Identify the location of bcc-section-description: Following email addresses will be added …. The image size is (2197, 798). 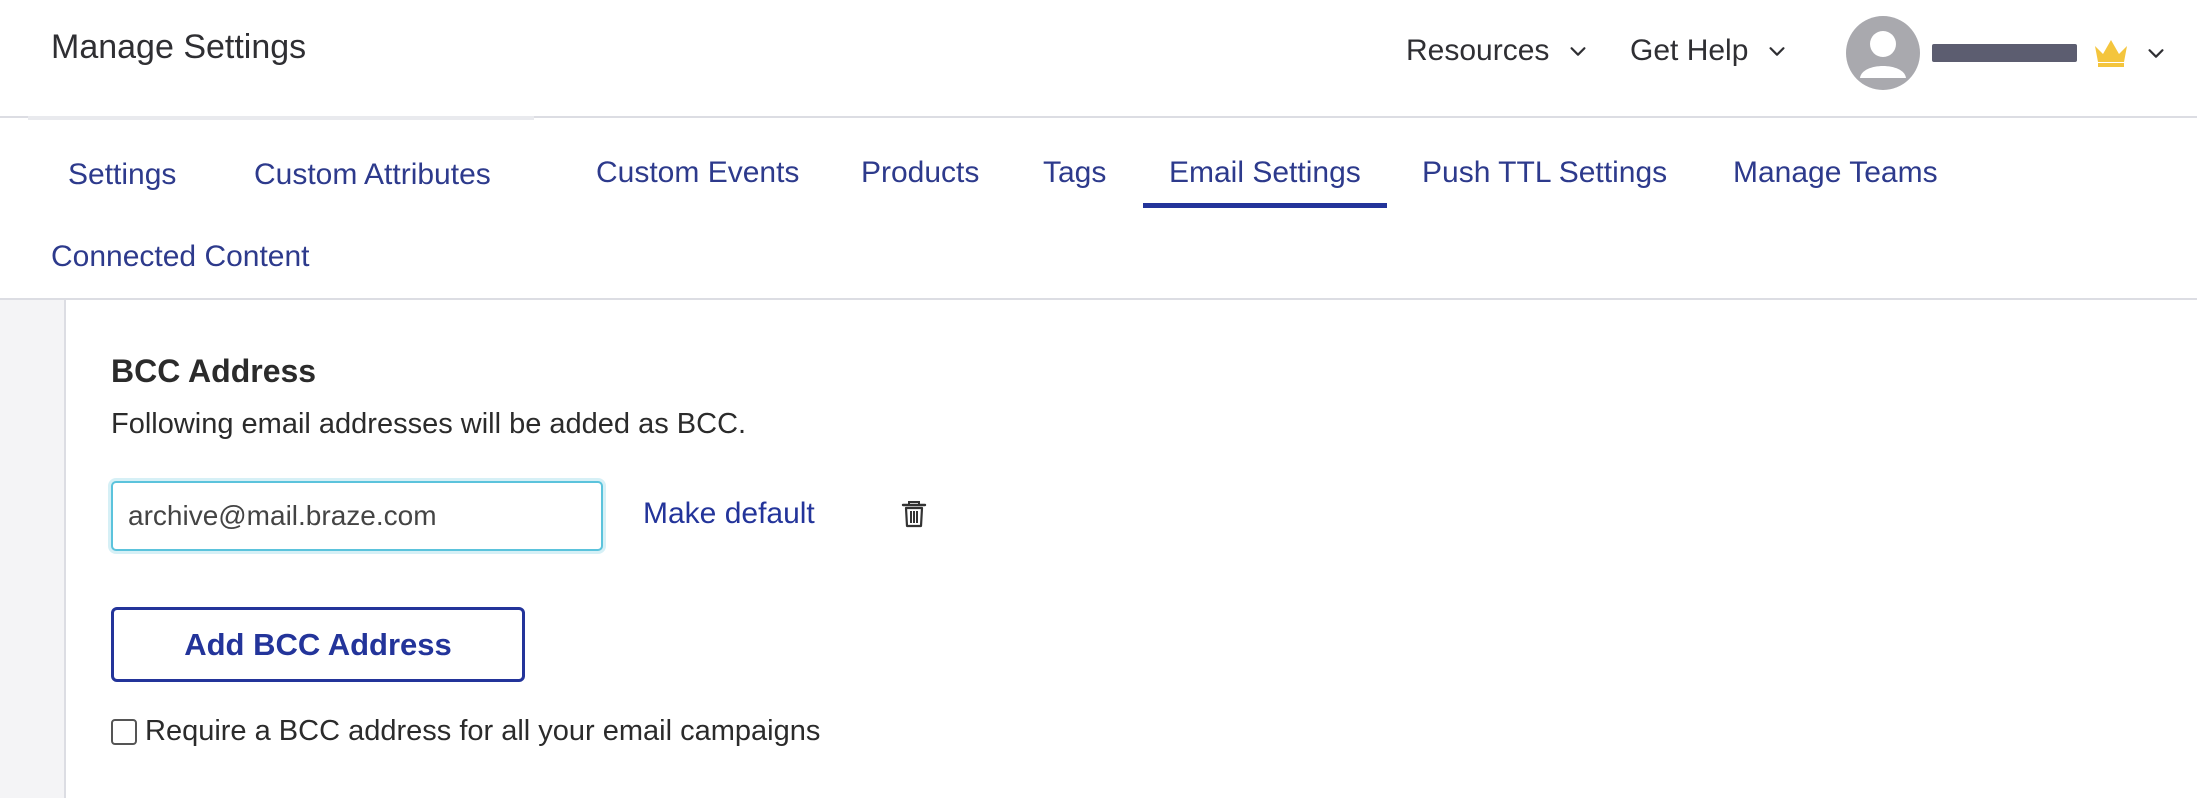
(429, 424).